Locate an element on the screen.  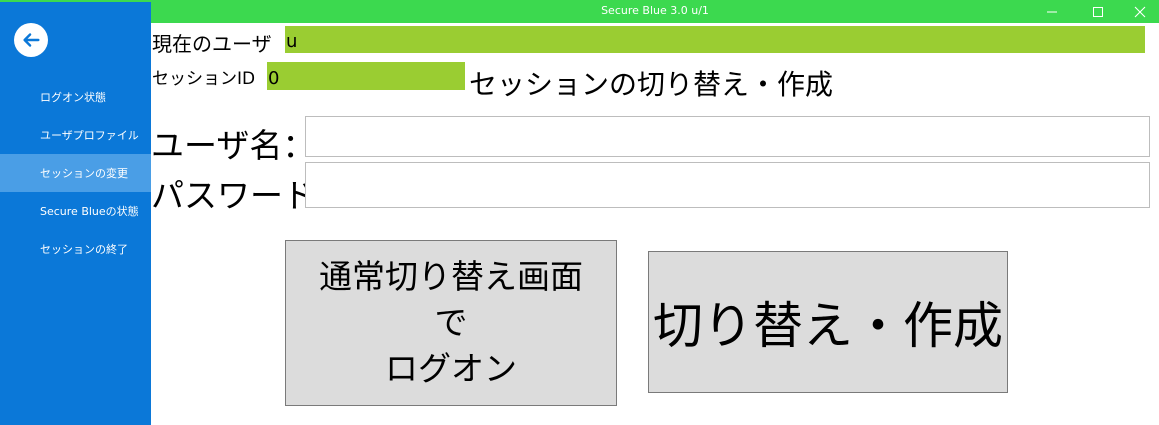
password-input is located at coordinates (727, 185).